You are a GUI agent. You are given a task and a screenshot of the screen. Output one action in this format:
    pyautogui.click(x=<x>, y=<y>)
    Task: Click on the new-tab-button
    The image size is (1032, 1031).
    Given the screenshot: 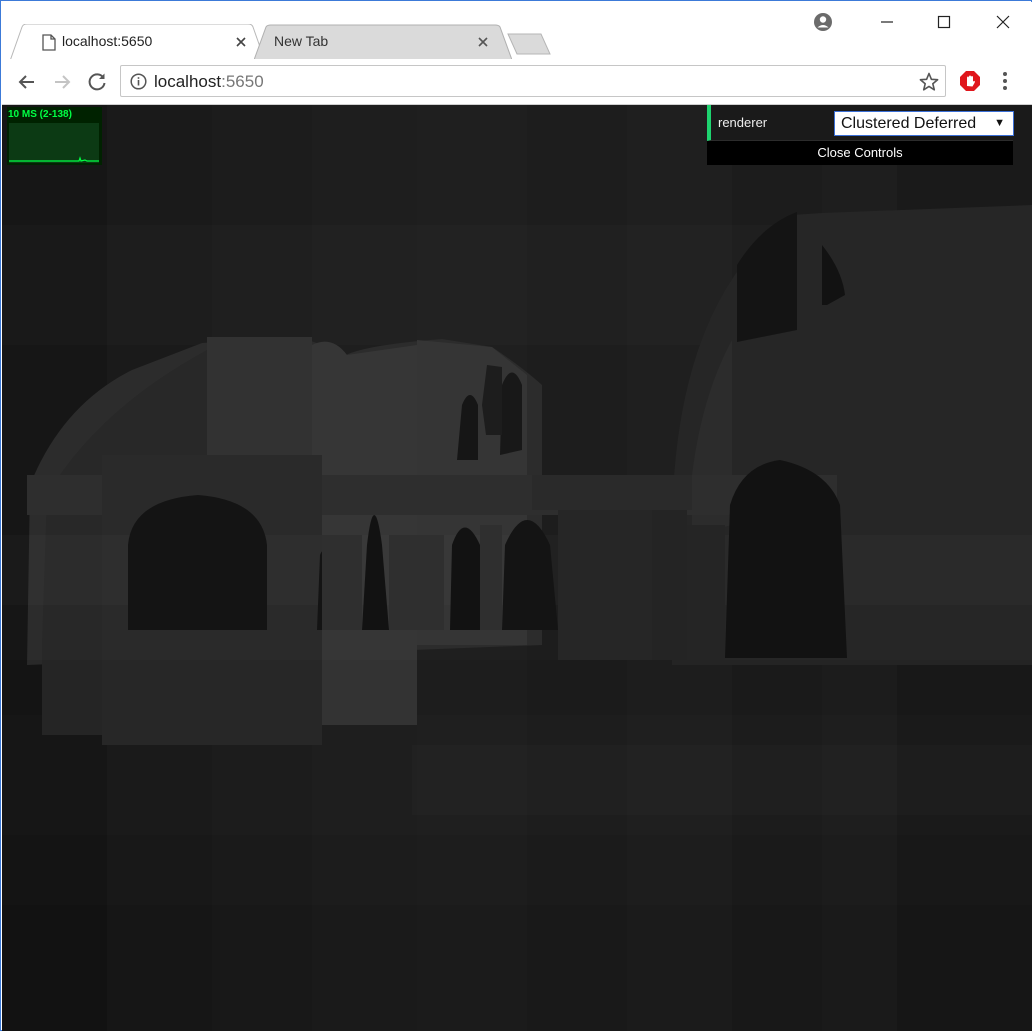 What is the action you would take?
    pyautogui.click(x=529, y=44)
    